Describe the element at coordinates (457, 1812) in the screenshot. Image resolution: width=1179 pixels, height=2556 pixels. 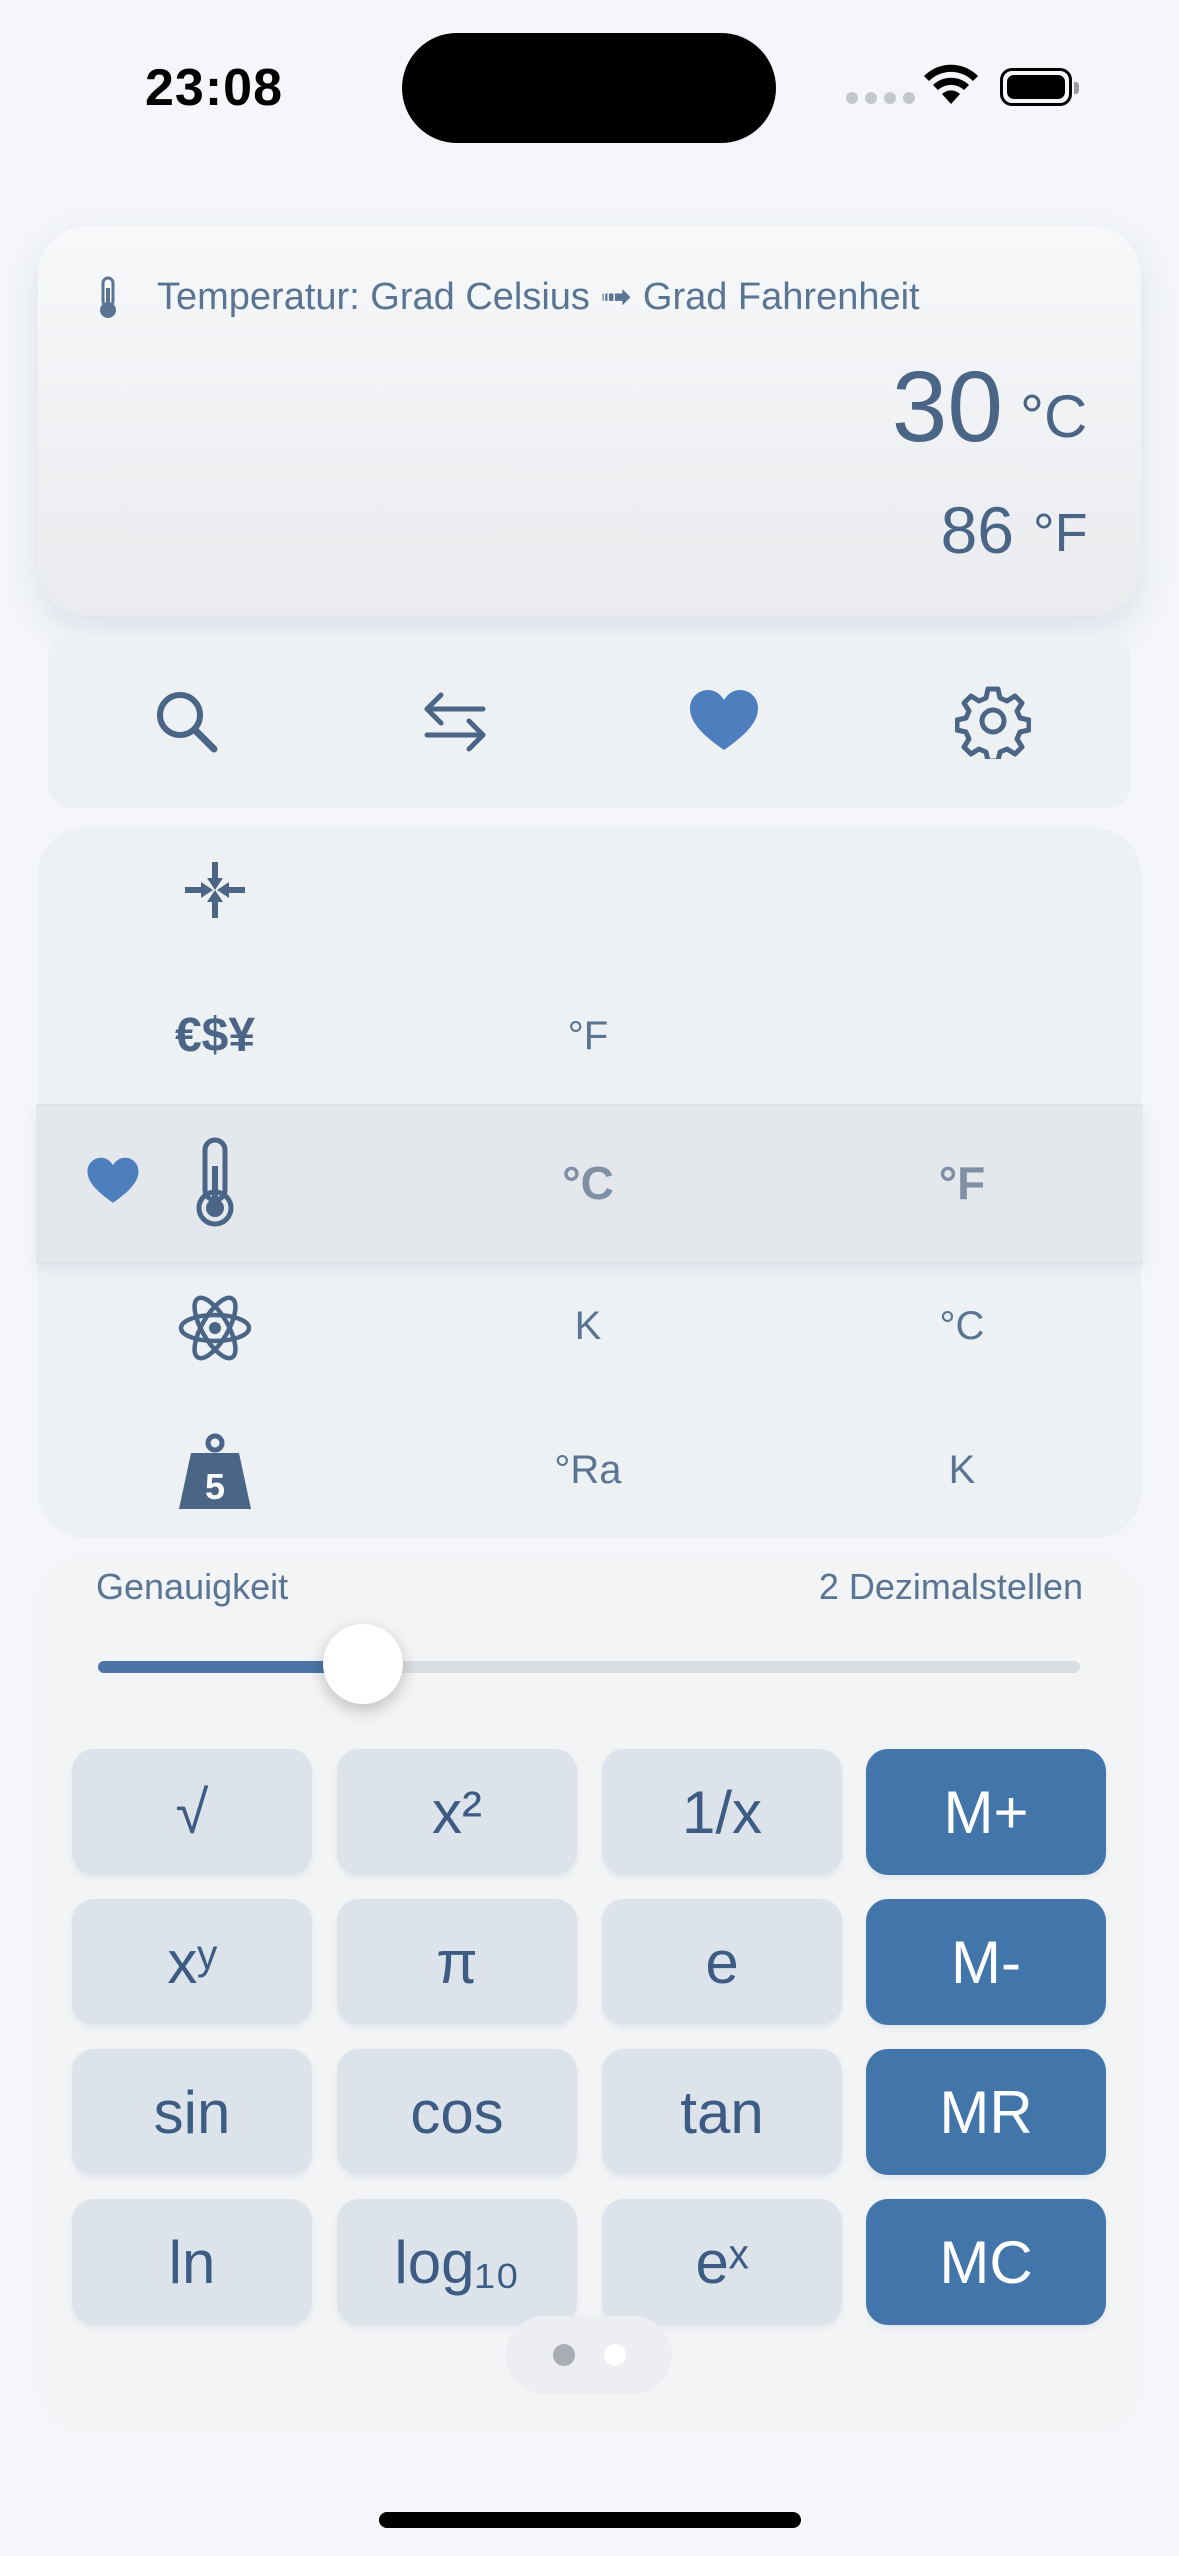
I see `square-key: x²` at that location.